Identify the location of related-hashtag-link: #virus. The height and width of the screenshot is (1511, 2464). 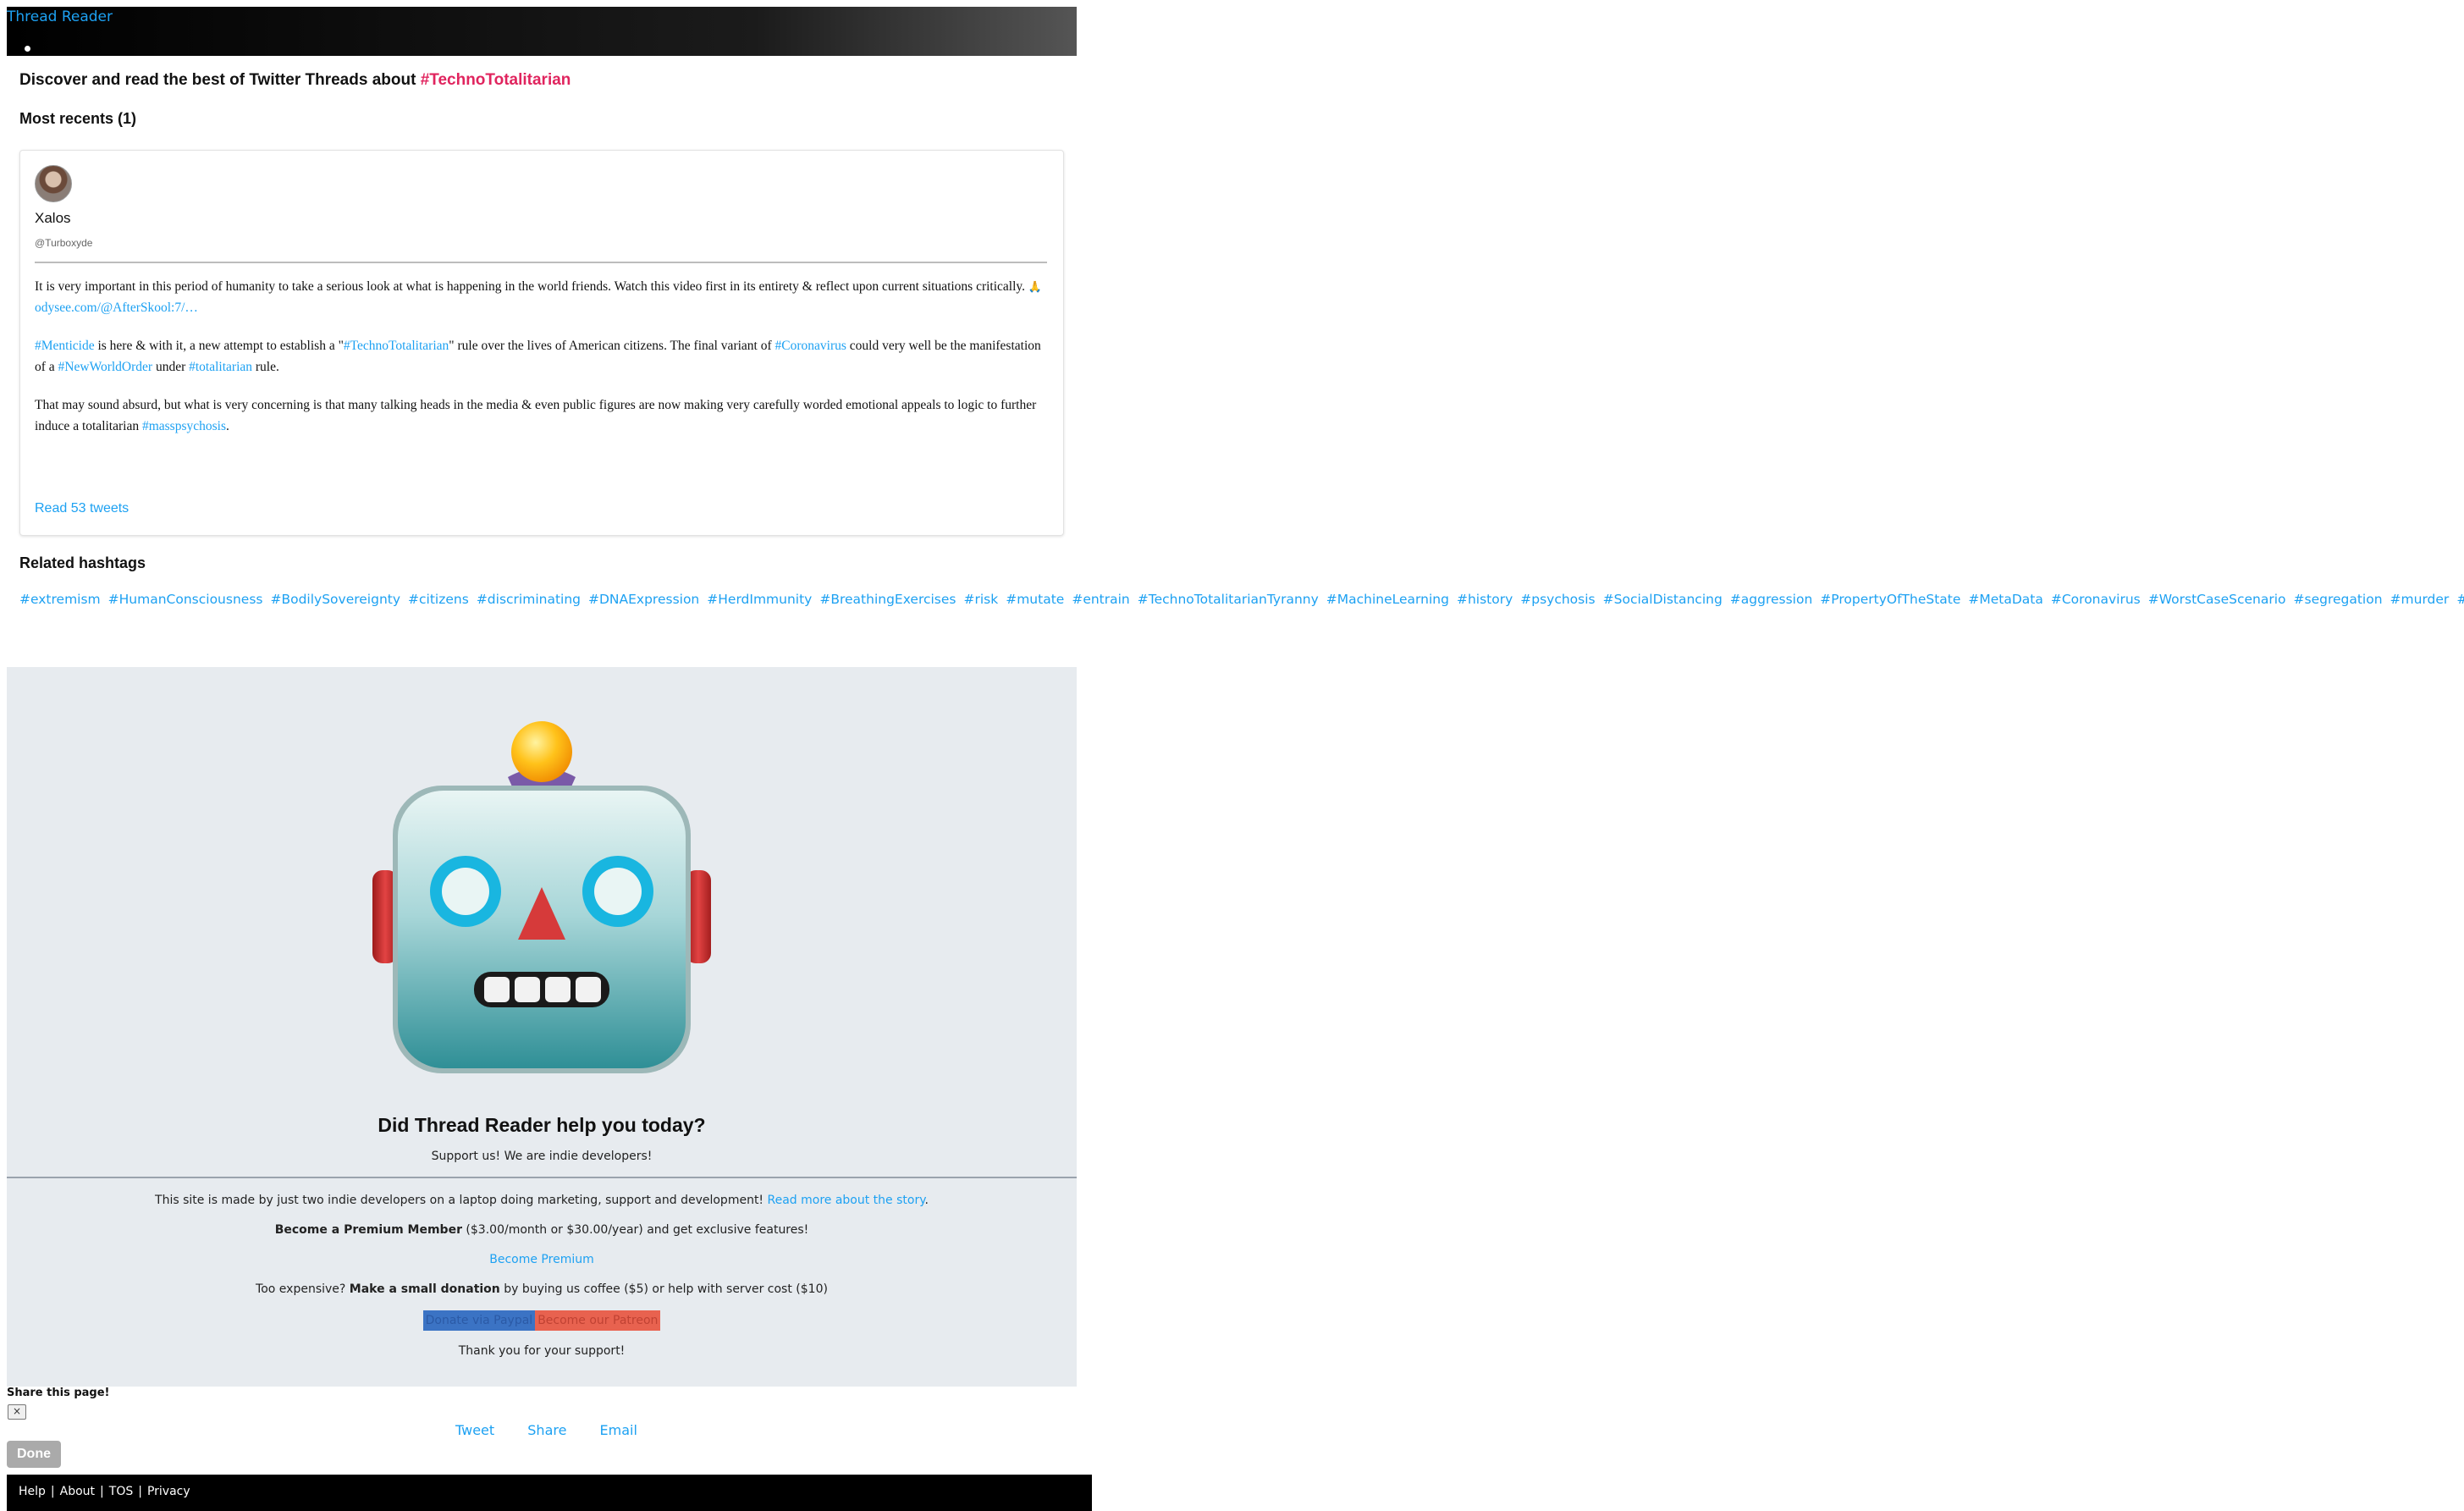
(2460, 599).